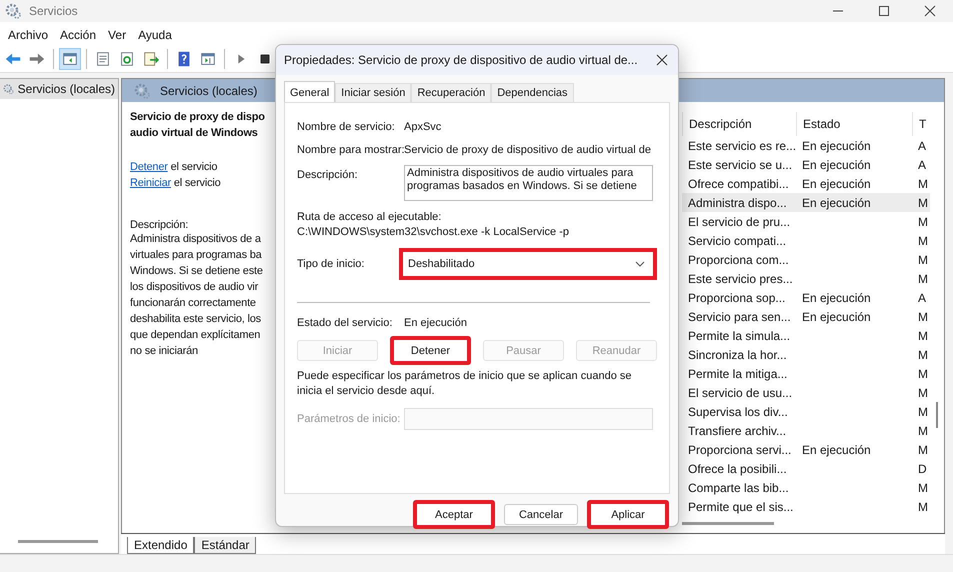 This screenshot has width=953, height=572. What do you see at coordinates (117, 35) in the screenshot?
I see `menu-item: Ver` at bounding box center [117, 35].